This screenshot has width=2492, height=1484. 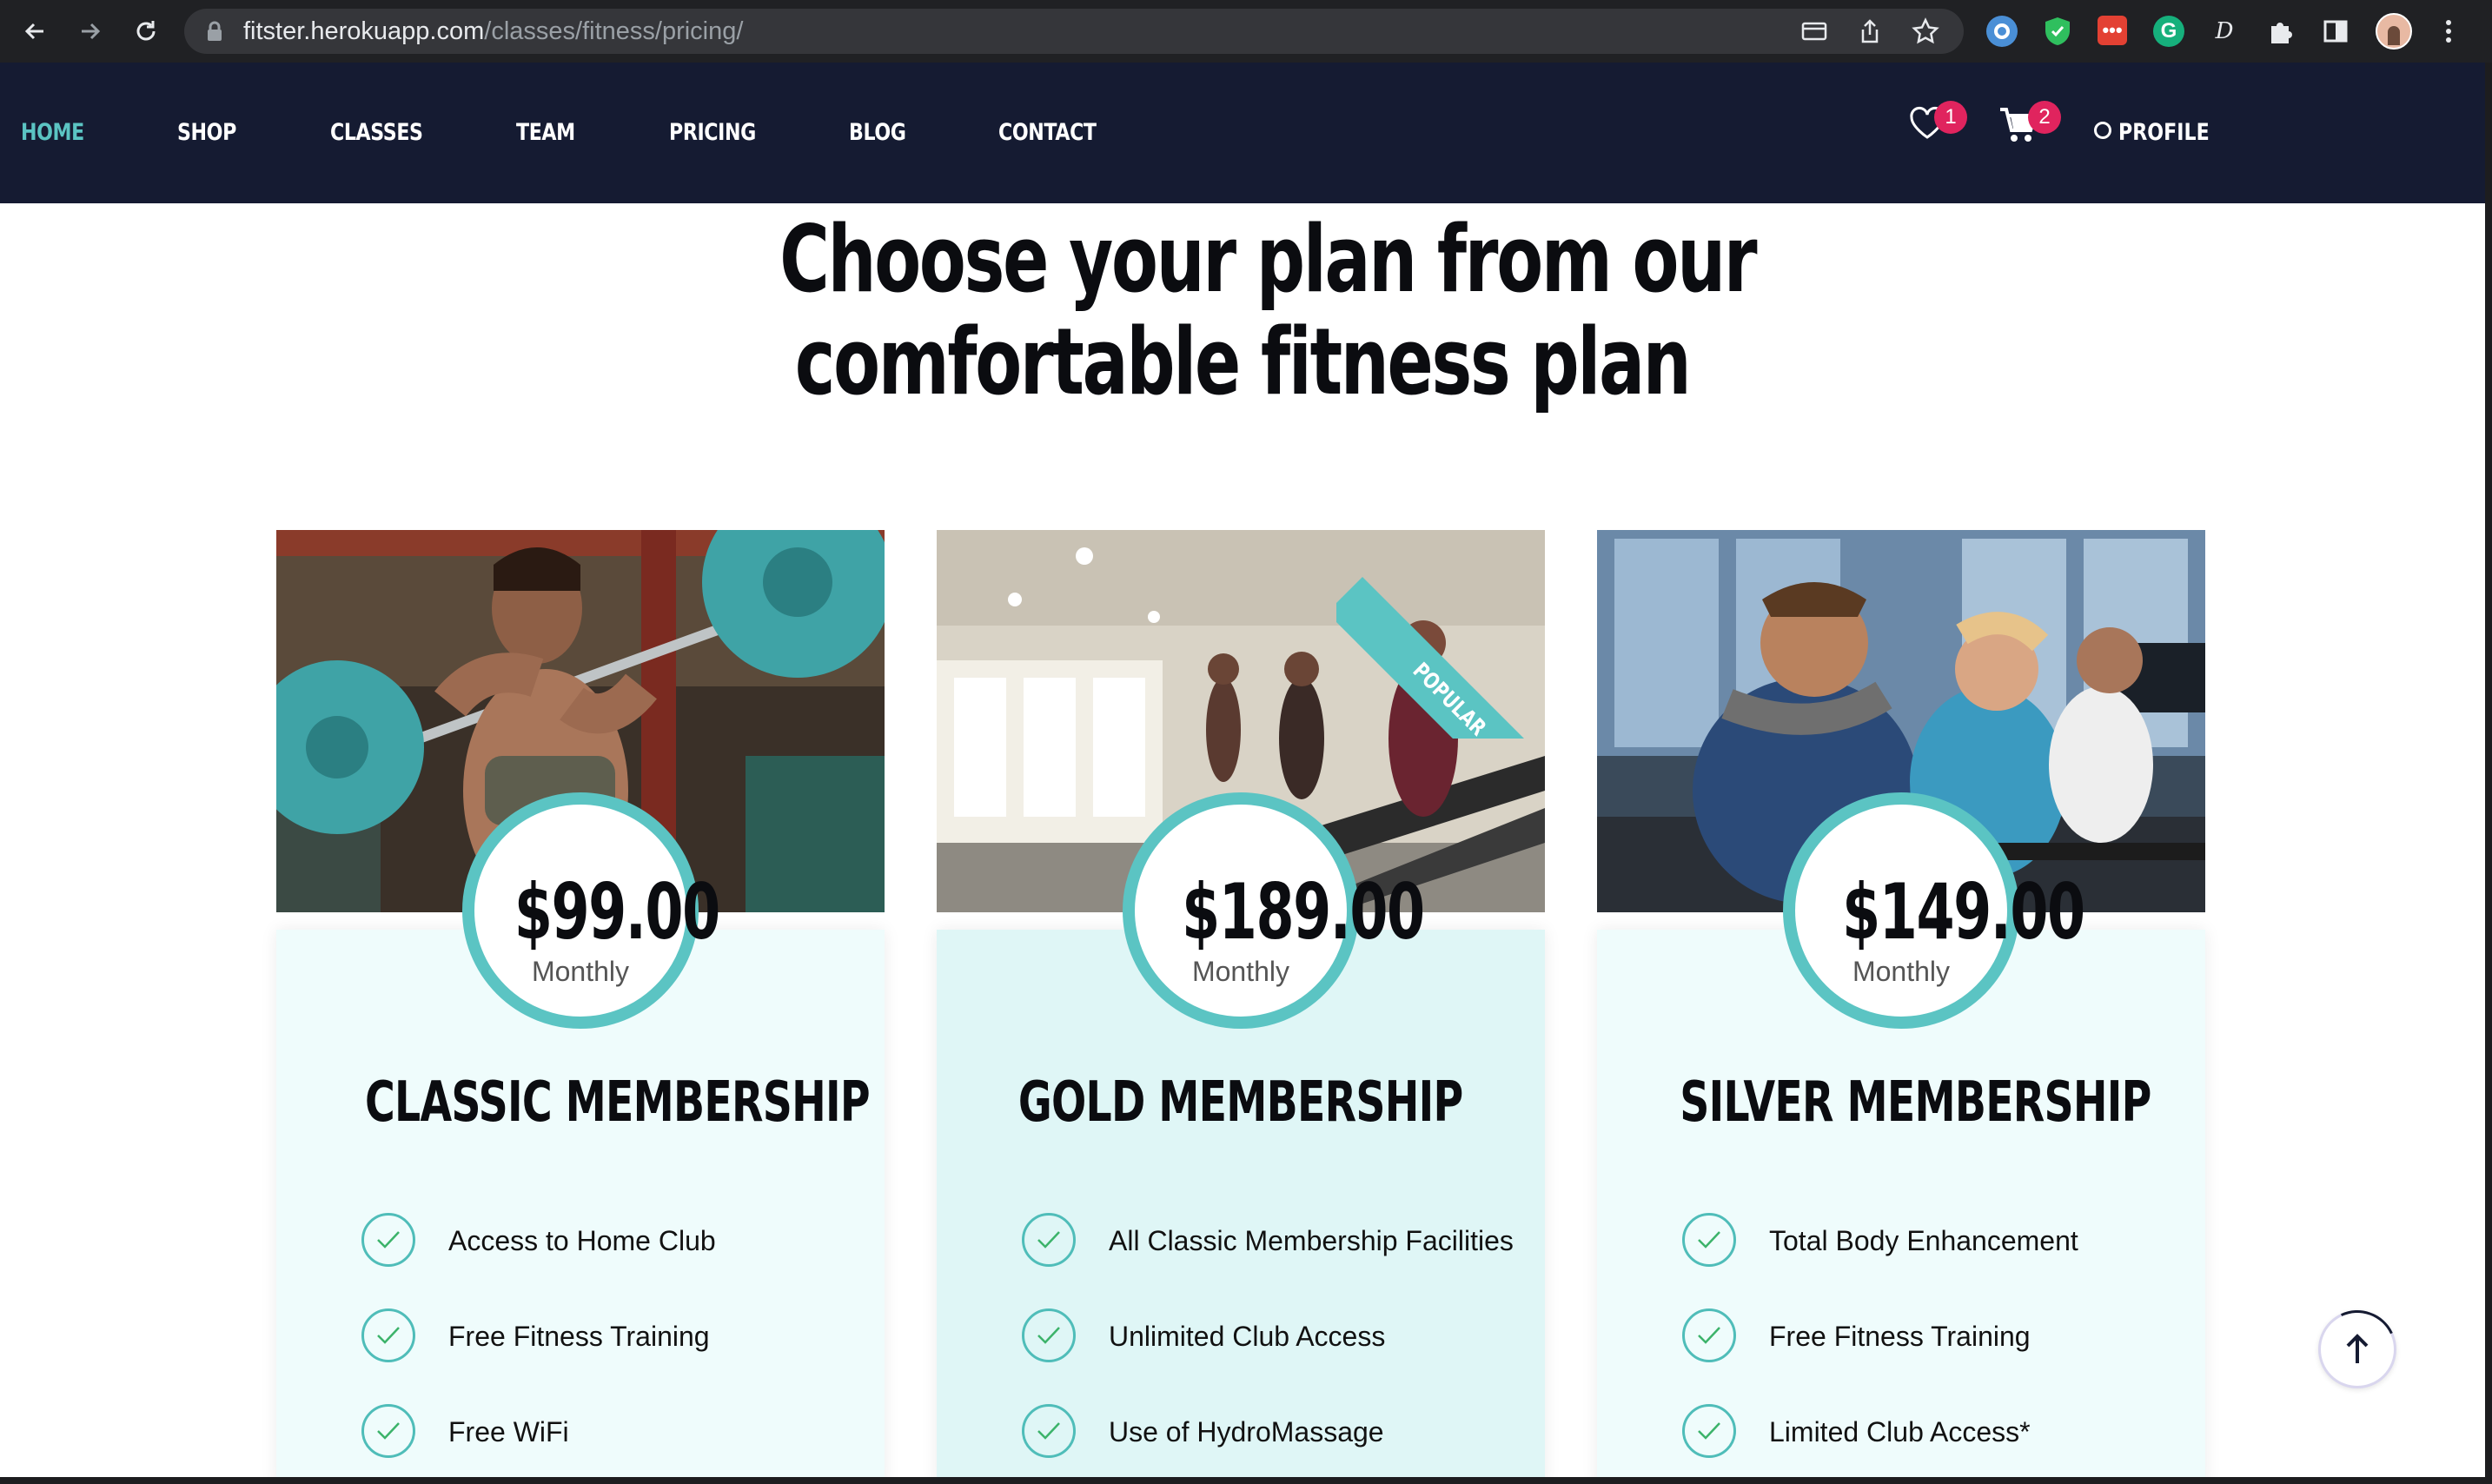 I want to click on plan-title-classic: CLASSIC MEMBERSHIP, so click(x=580, y=1102).